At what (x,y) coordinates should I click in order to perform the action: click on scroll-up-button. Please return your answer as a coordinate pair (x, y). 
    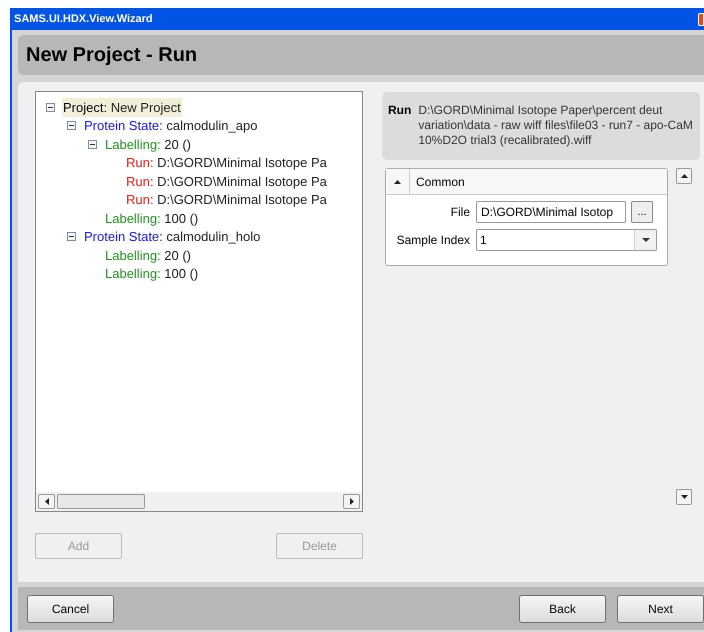
    Looking at the image, I should click on (684, 176).